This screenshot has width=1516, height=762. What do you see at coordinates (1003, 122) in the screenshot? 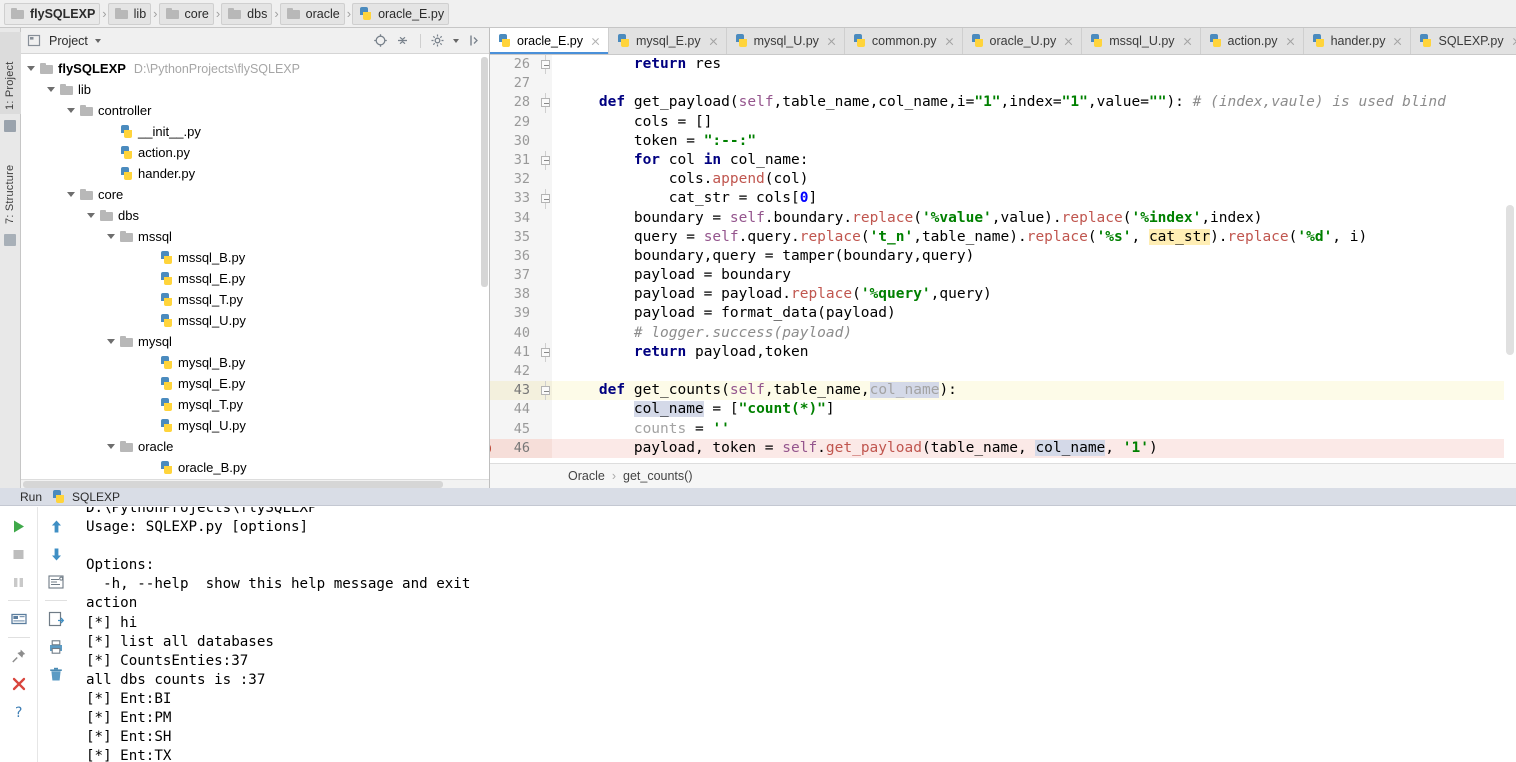
I see `code-line: 29 cols = []` at bounding box center [1003, 122].